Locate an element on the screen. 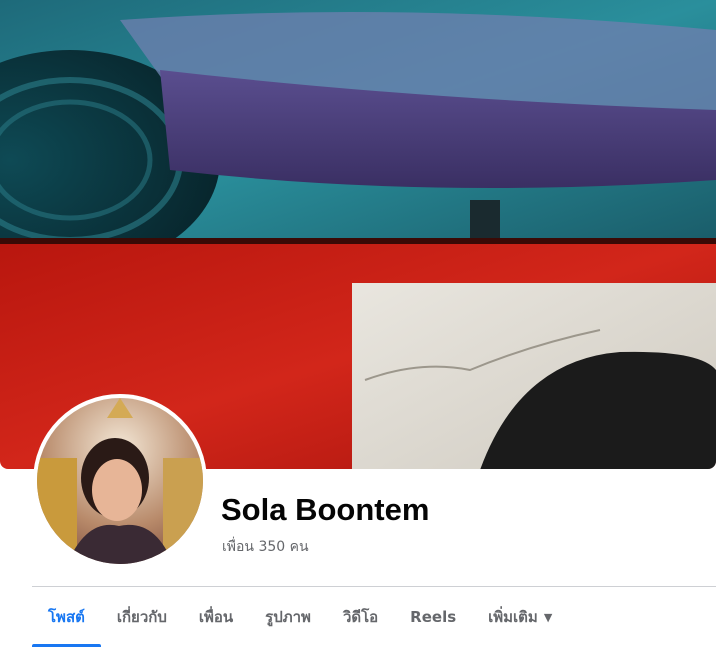 This screenshot has width=716, height=649. tab-more: เพิ่มเติม ▼ is located at coordinates (520, 617).